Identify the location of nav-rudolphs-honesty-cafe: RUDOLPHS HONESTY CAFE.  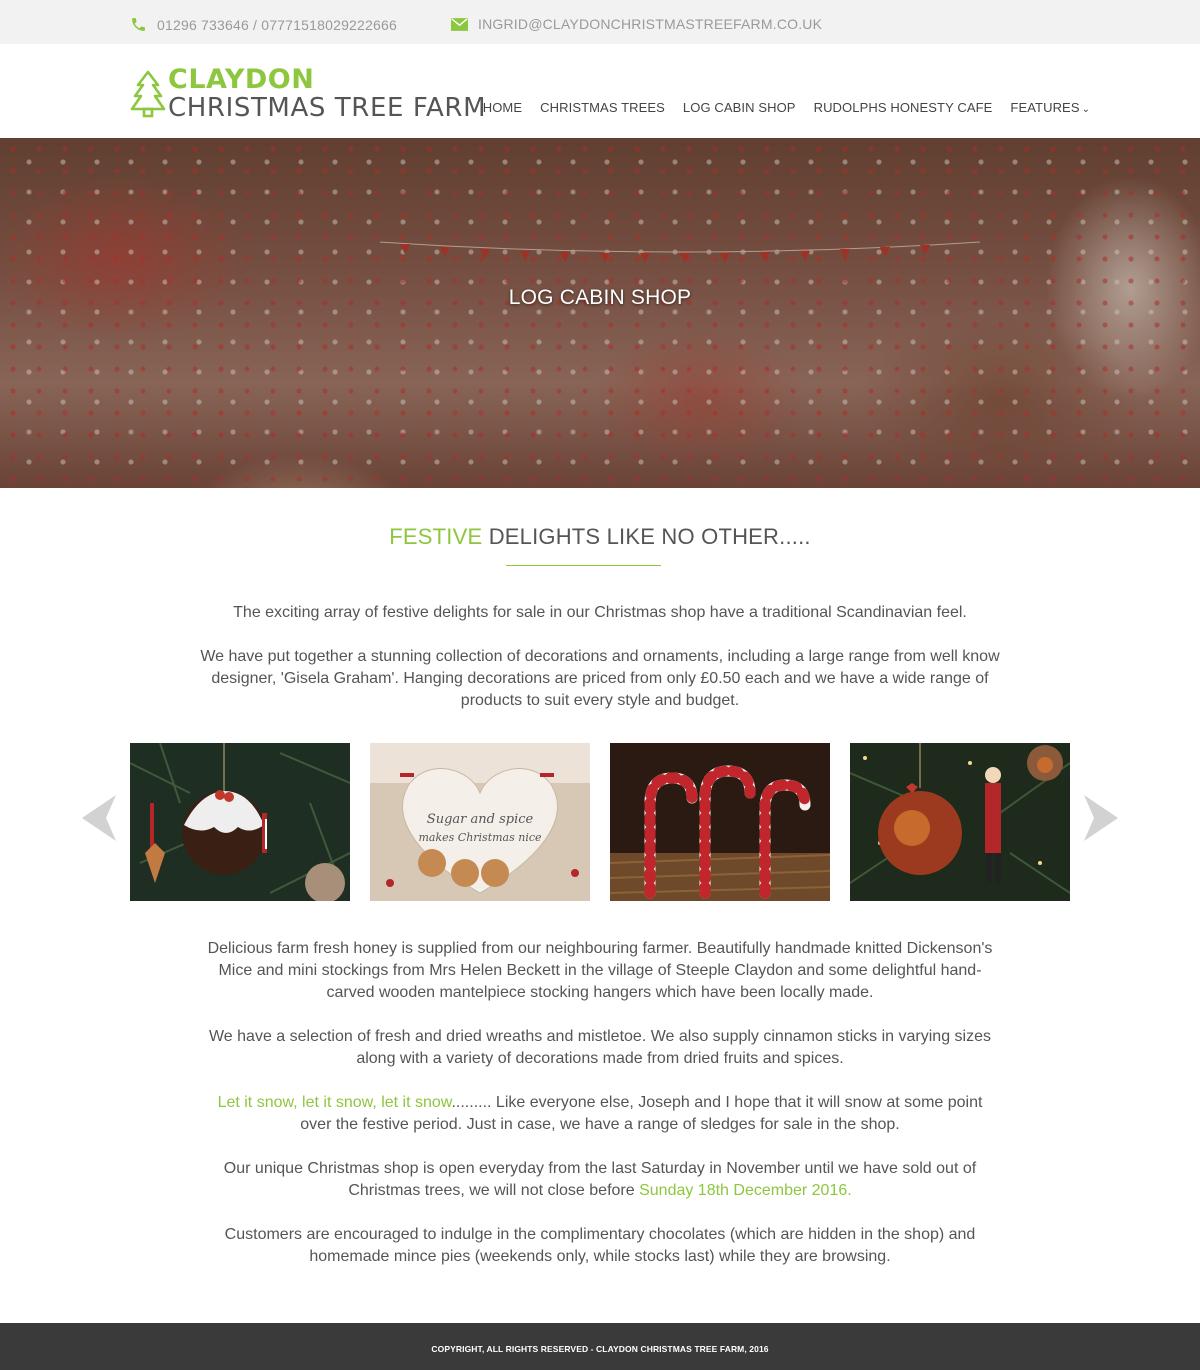
(903, 107).